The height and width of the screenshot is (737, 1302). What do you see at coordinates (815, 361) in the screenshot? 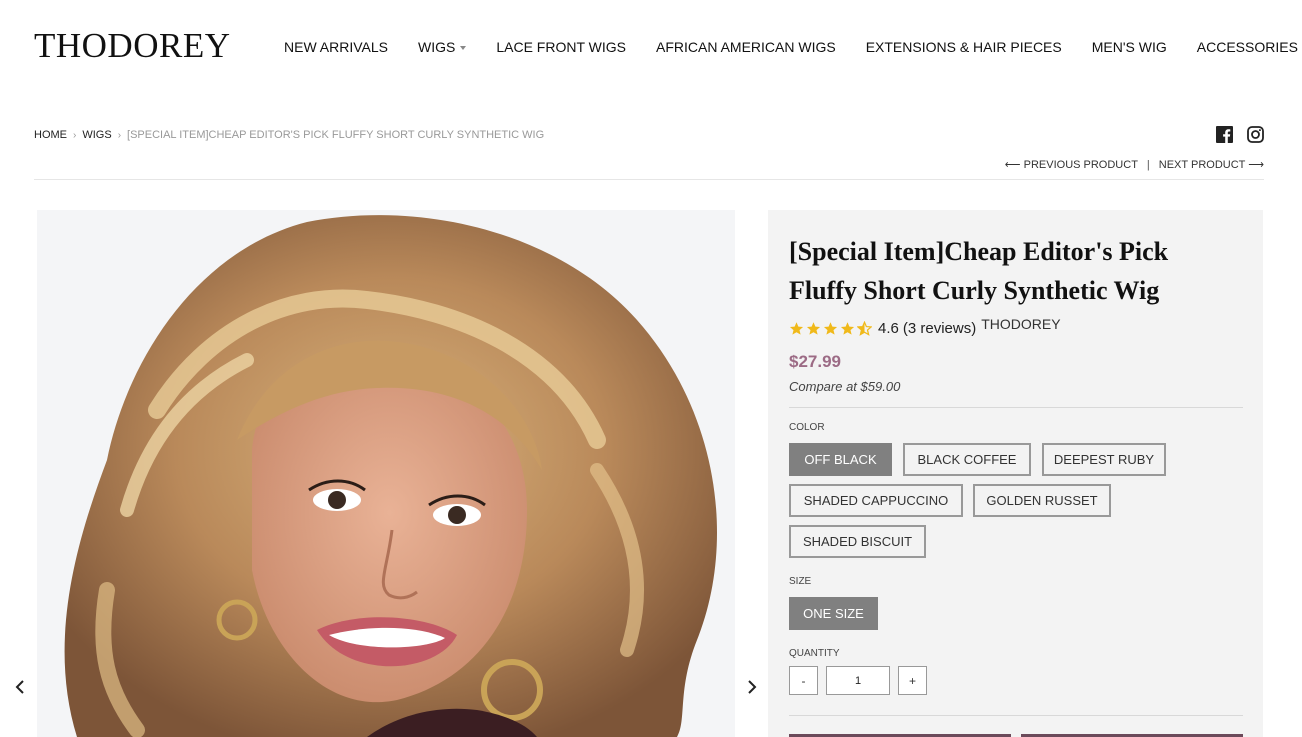
I see `product-price: $27.99` at bounding box center [815, 361].